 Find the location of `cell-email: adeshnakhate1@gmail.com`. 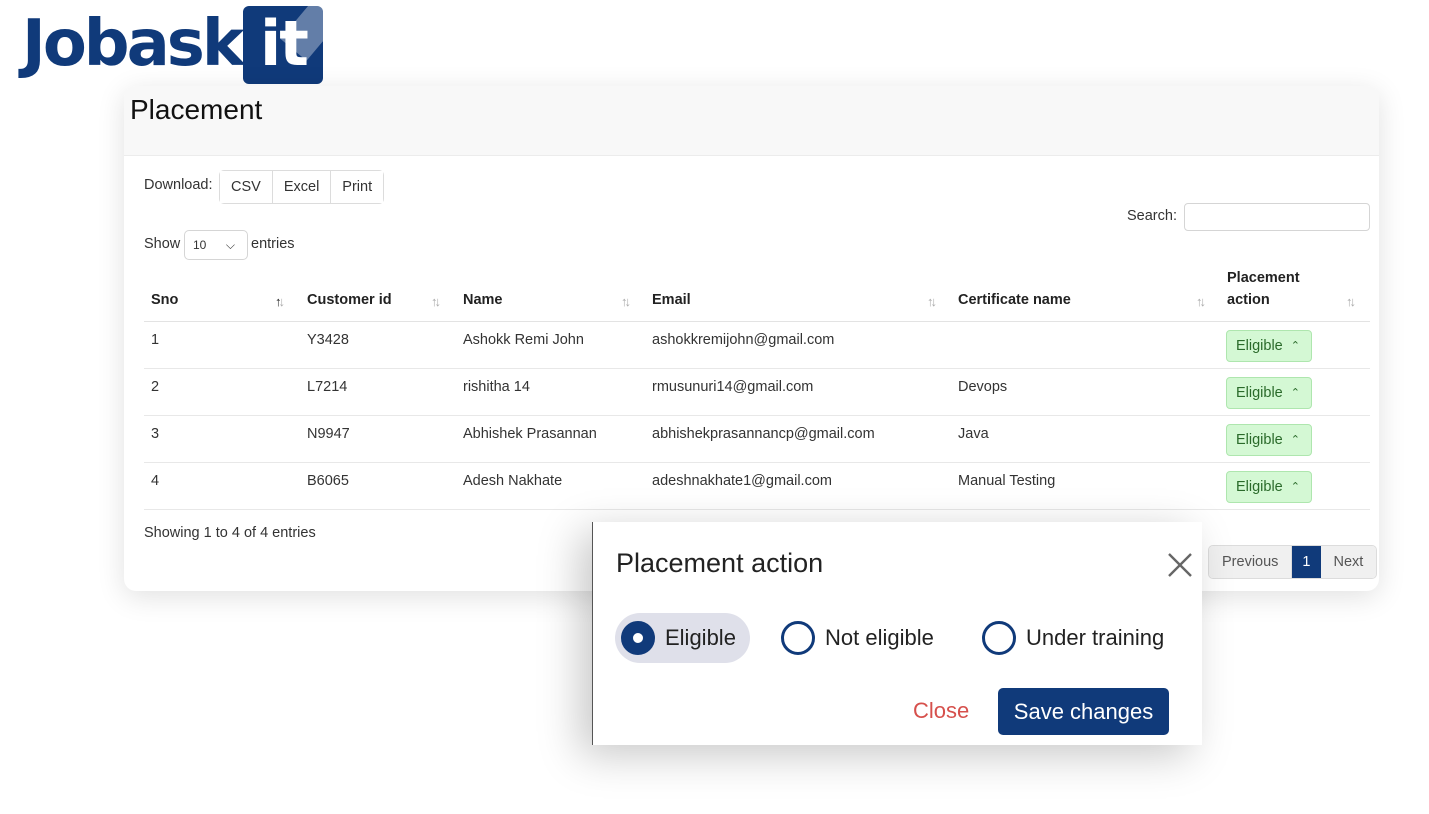

cell-email: adeshnakhate1@gmail.com is located at coordinates (742, 481).